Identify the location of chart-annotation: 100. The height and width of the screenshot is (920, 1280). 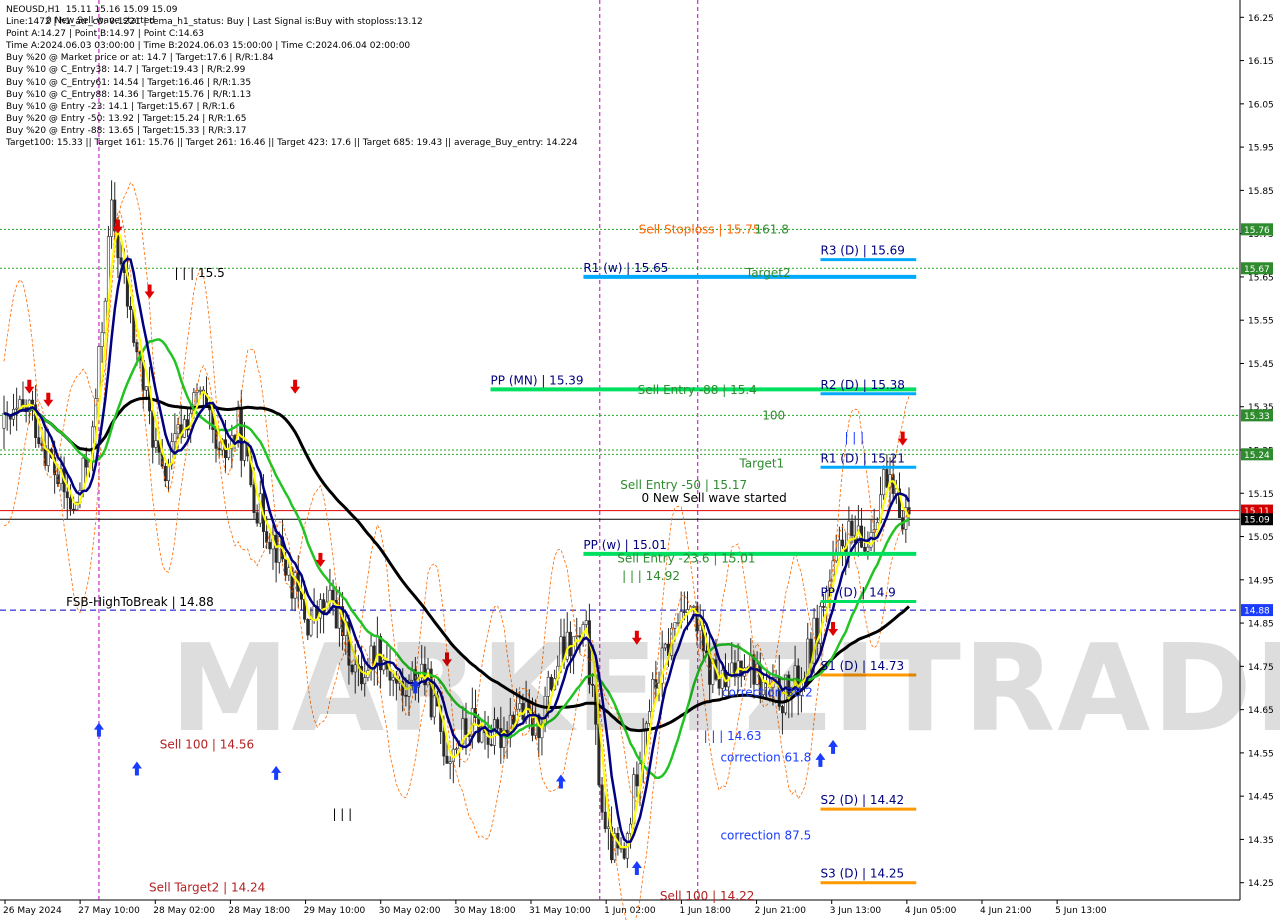
(773, 416).